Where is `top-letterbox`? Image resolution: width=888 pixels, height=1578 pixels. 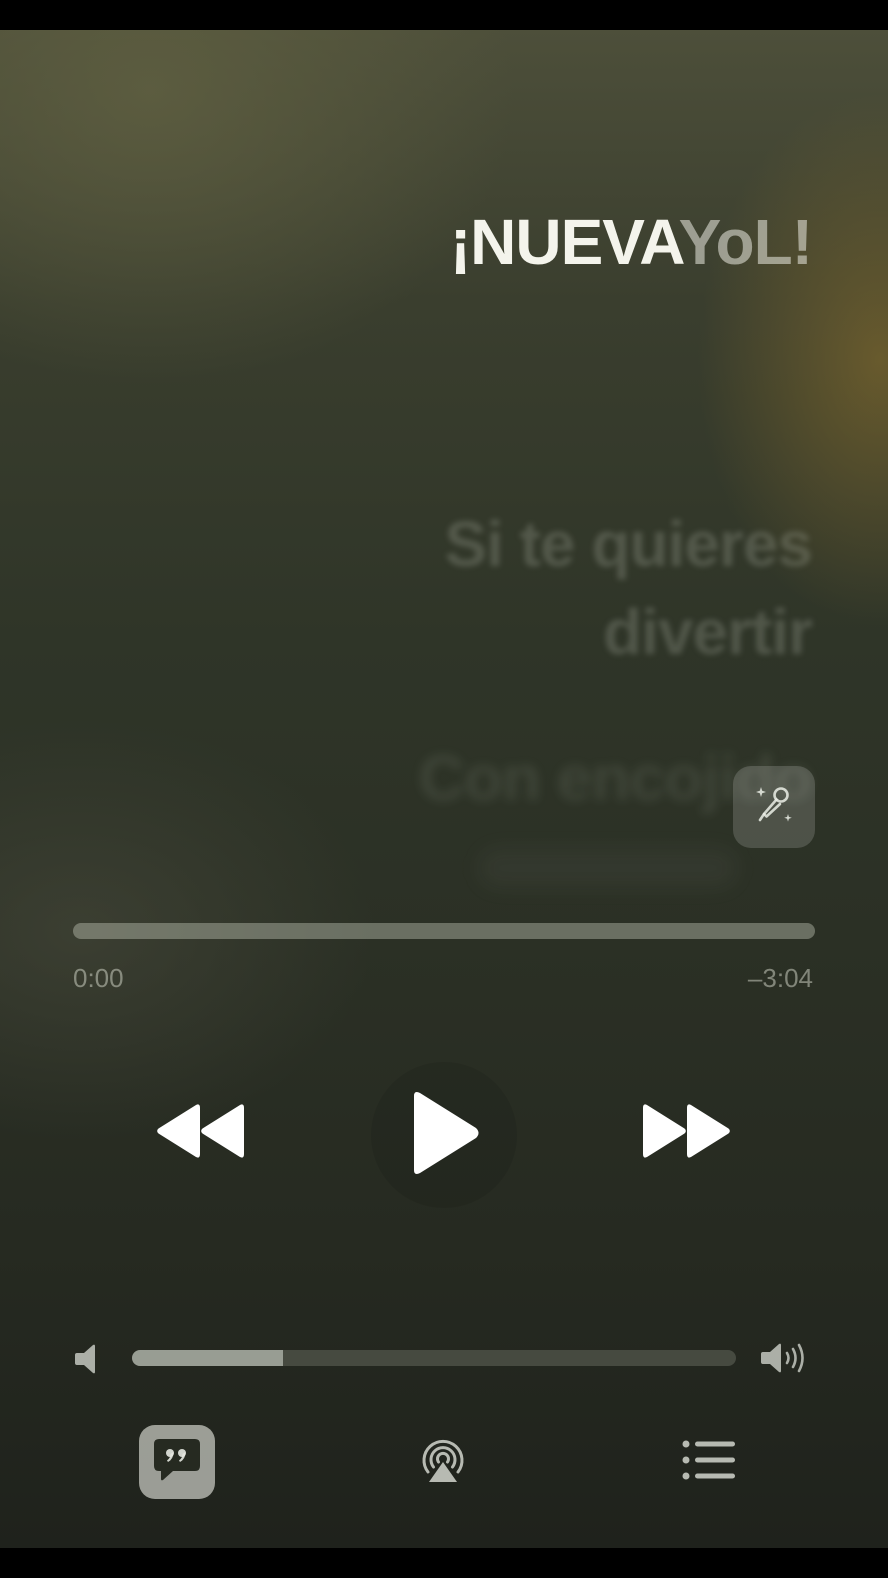 top-letterbox is located at coordinates (444, 15).